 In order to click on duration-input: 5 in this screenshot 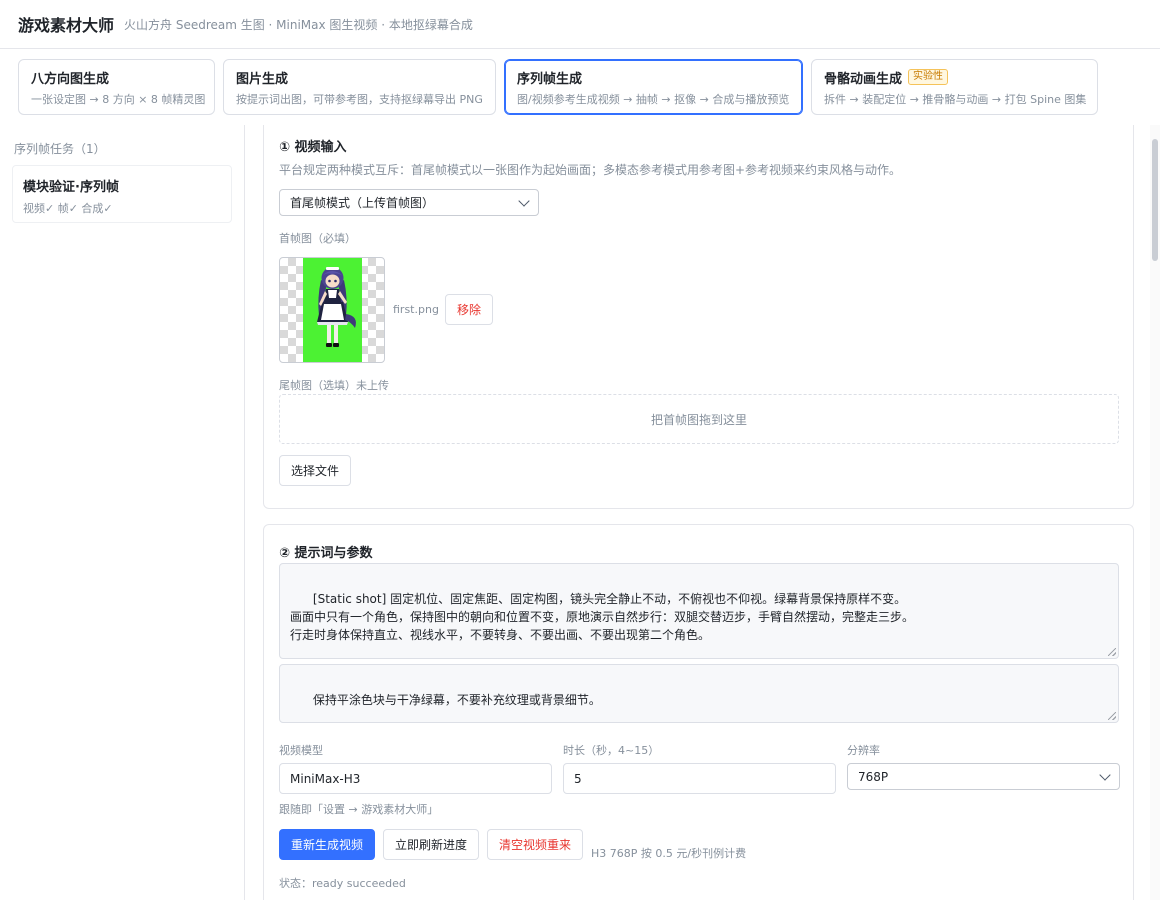, I will do `click(699, 778)`.